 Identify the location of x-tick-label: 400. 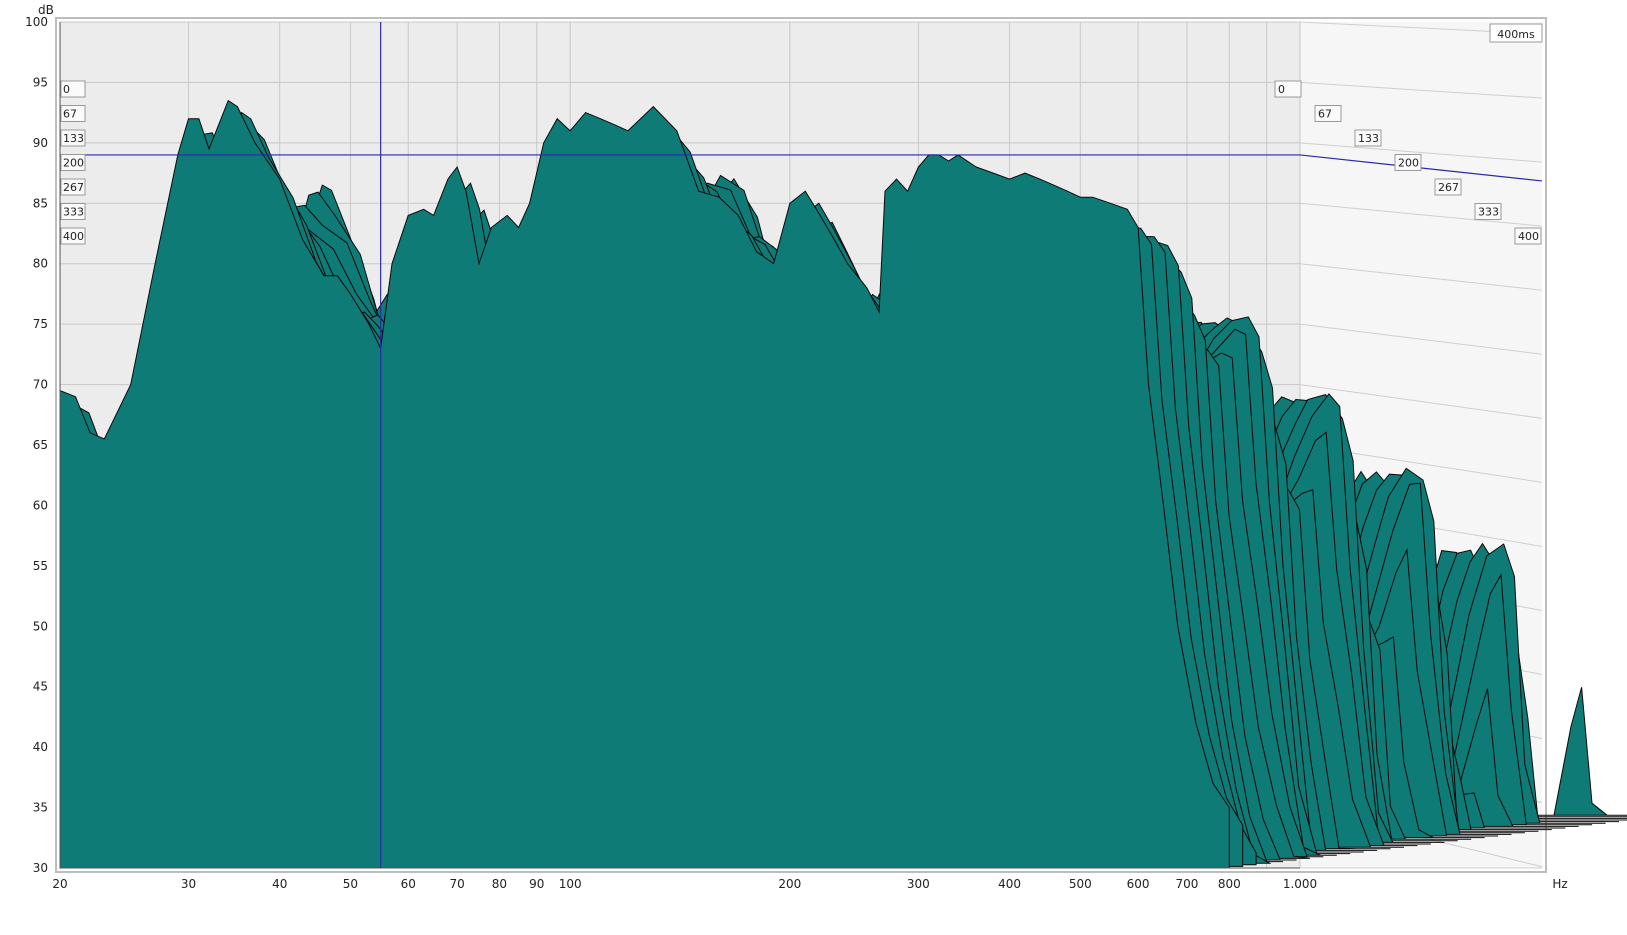
(1009, 884).